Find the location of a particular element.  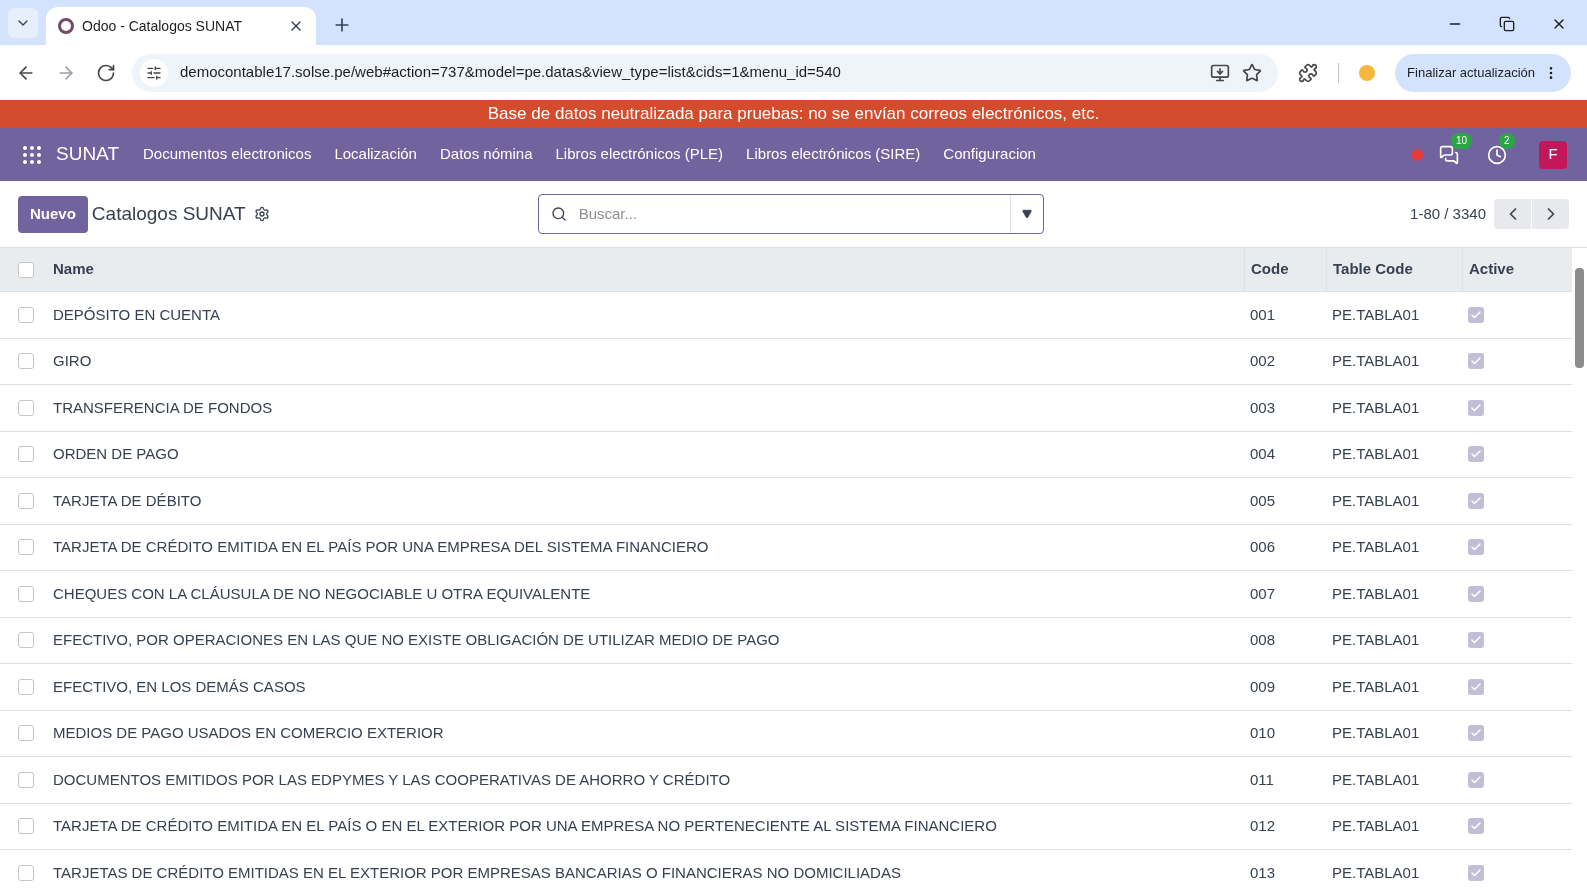

settings-icon is located at coordinates (261, 214).